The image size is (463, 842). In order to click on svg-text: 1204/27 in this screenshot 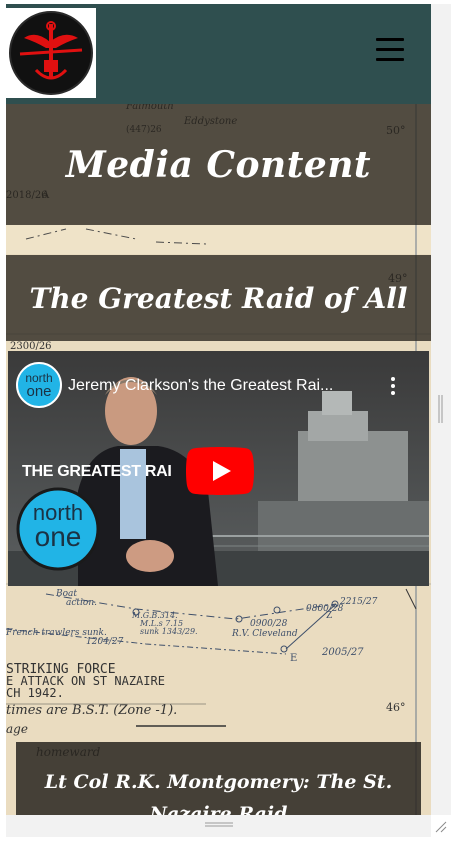, I will do `click(105, 642)`.